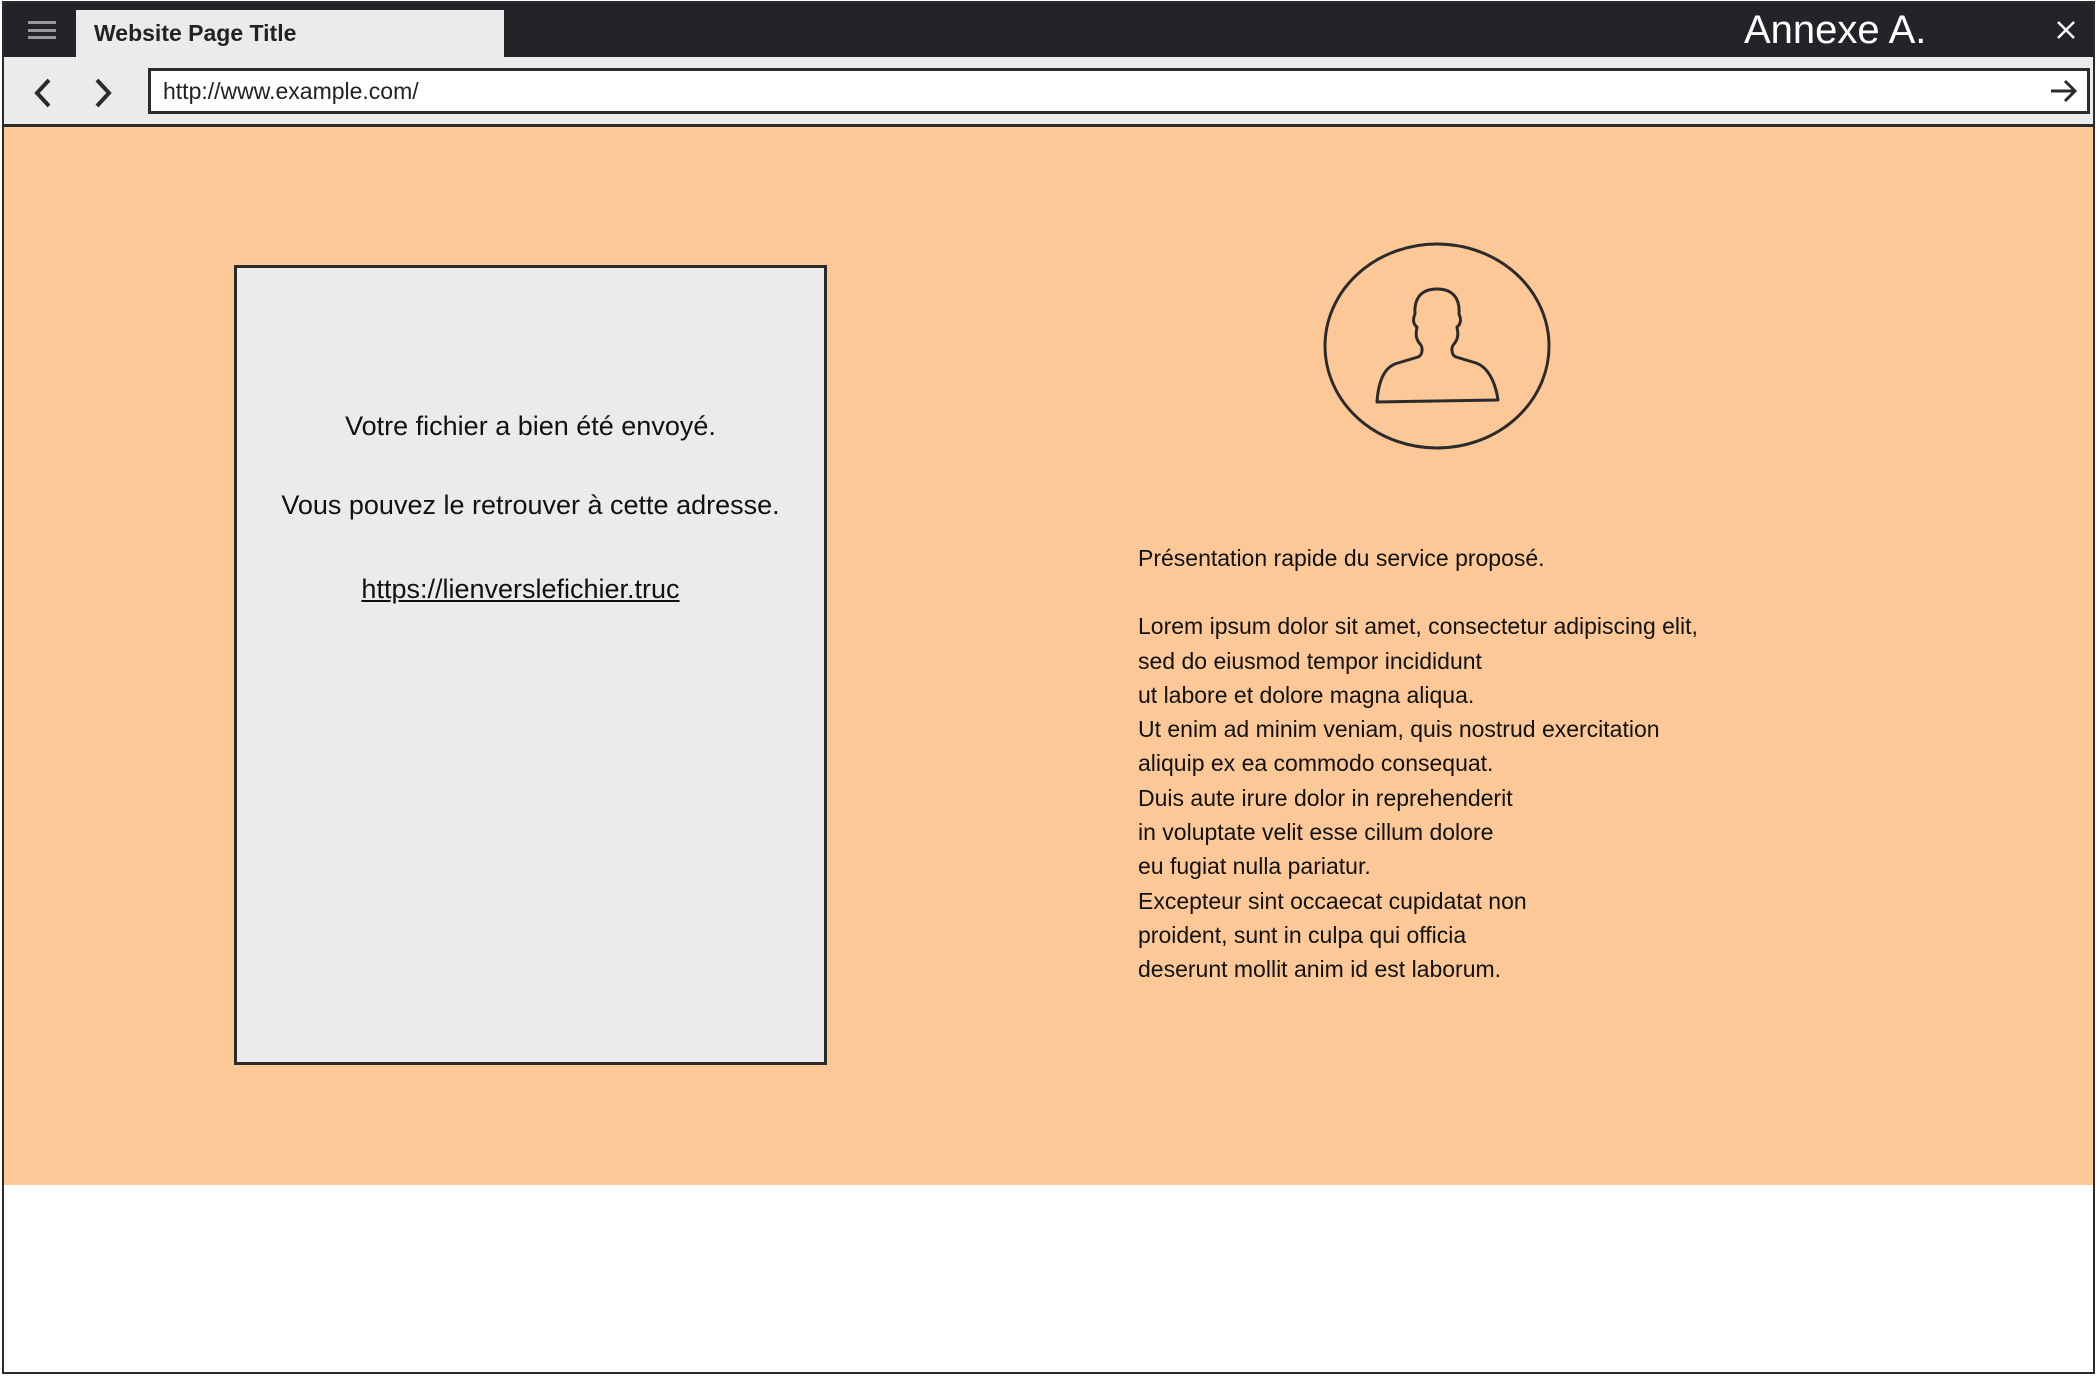 Image resolution: width=2099 pixels, height=1377 pixels. I want to click on hamburger-menu-icon, so click(42, 30).